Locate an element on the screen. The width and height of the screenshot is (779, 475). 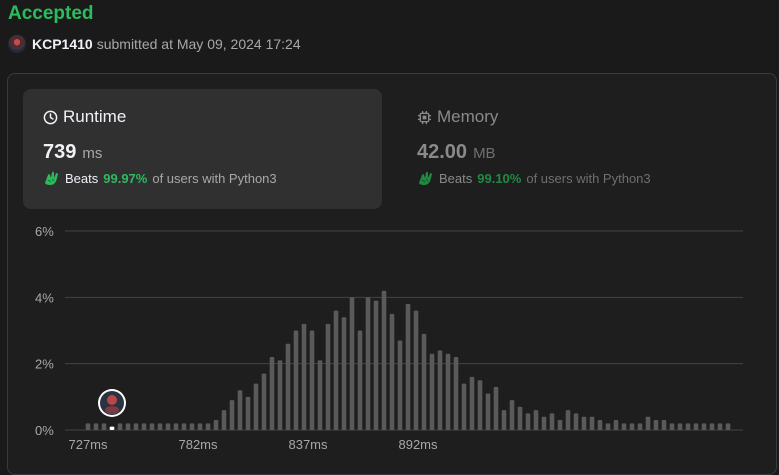
highlight-bar is located at coordinates (112, 428).